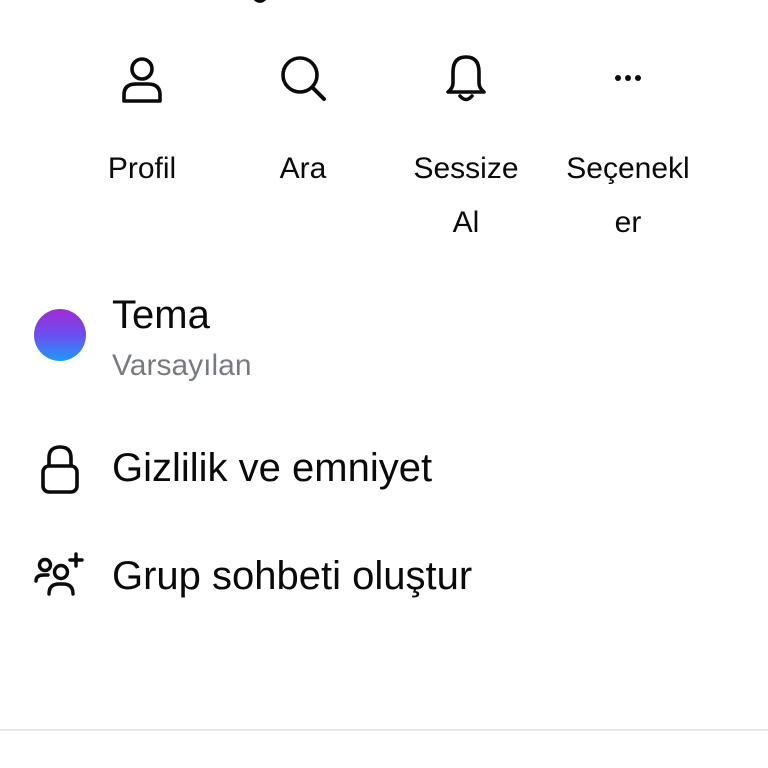 This screenshot has width=768, height=768. Describe the element at coordinates (628, 195) in the screenshot. I see `options-label: Seçenekler` at that location.